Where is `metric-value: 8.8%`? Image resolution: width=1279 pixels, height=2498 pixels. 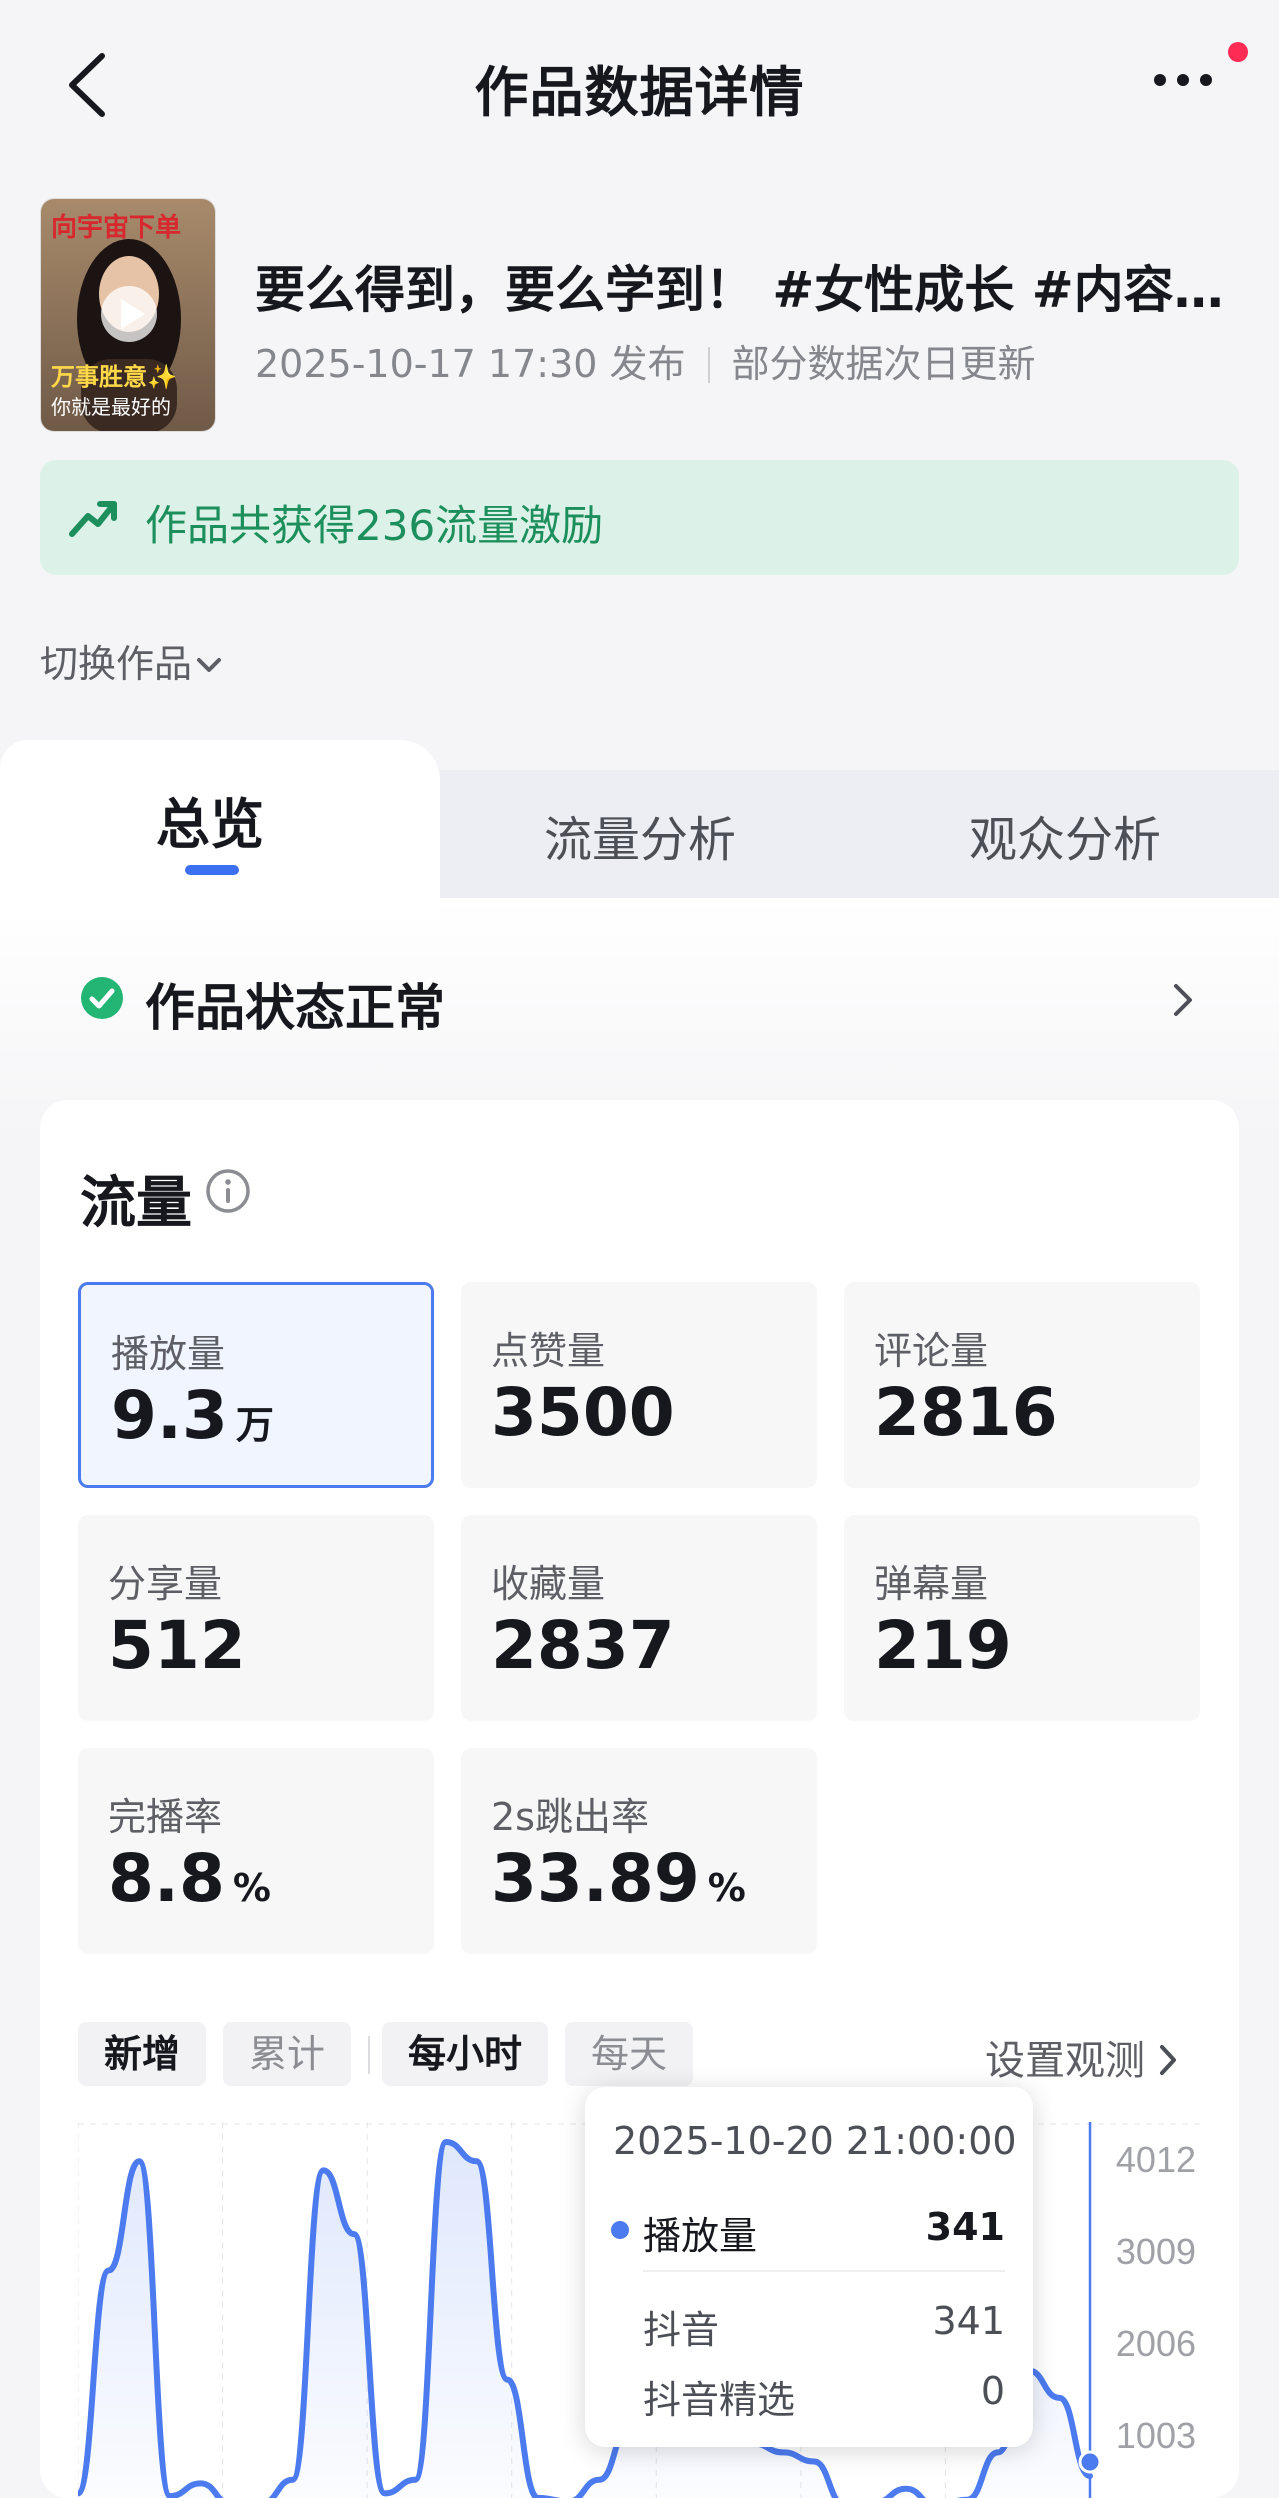 metric-value: 8.8% is located at coordinates (189, 1878).